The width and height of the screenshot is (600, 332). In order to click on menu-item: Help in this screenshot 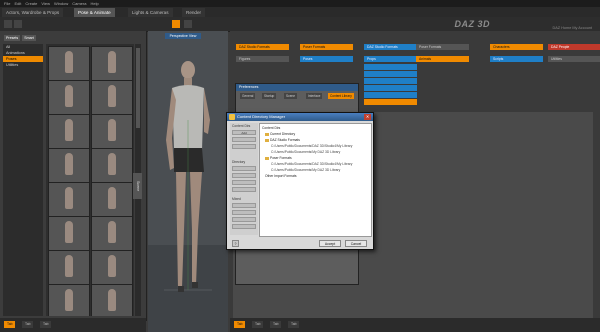, I will do `click(94, 3)`.